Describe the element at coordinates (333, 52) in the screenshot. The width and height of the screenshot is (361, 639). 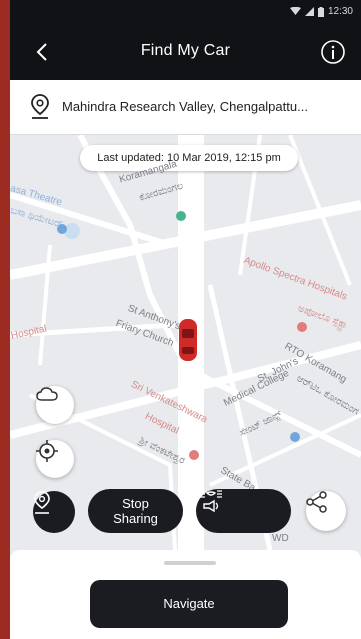
I see `info-icon` at that location.